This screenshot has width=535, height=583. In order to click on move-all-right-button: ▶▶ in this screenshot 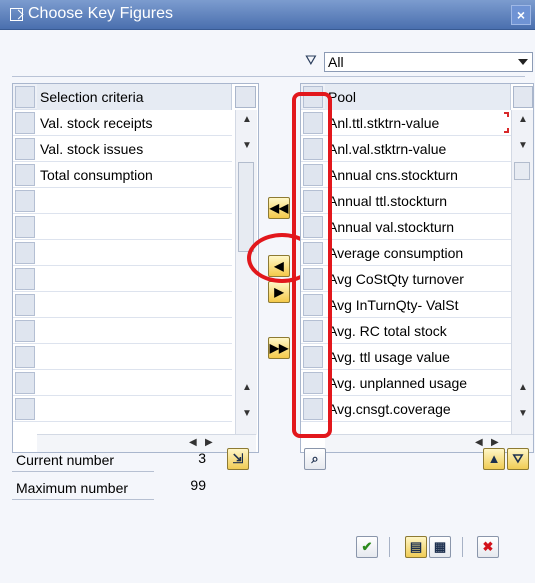, I will do `click(279, 348)`.